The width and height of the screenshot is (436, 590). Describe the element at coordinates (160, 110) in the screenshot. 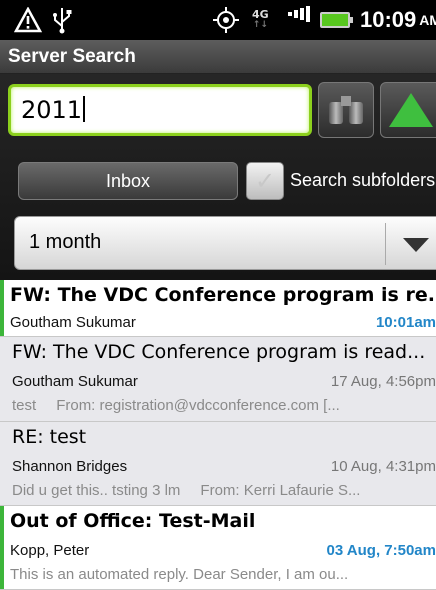

I see `search-input: 2011` at that location.